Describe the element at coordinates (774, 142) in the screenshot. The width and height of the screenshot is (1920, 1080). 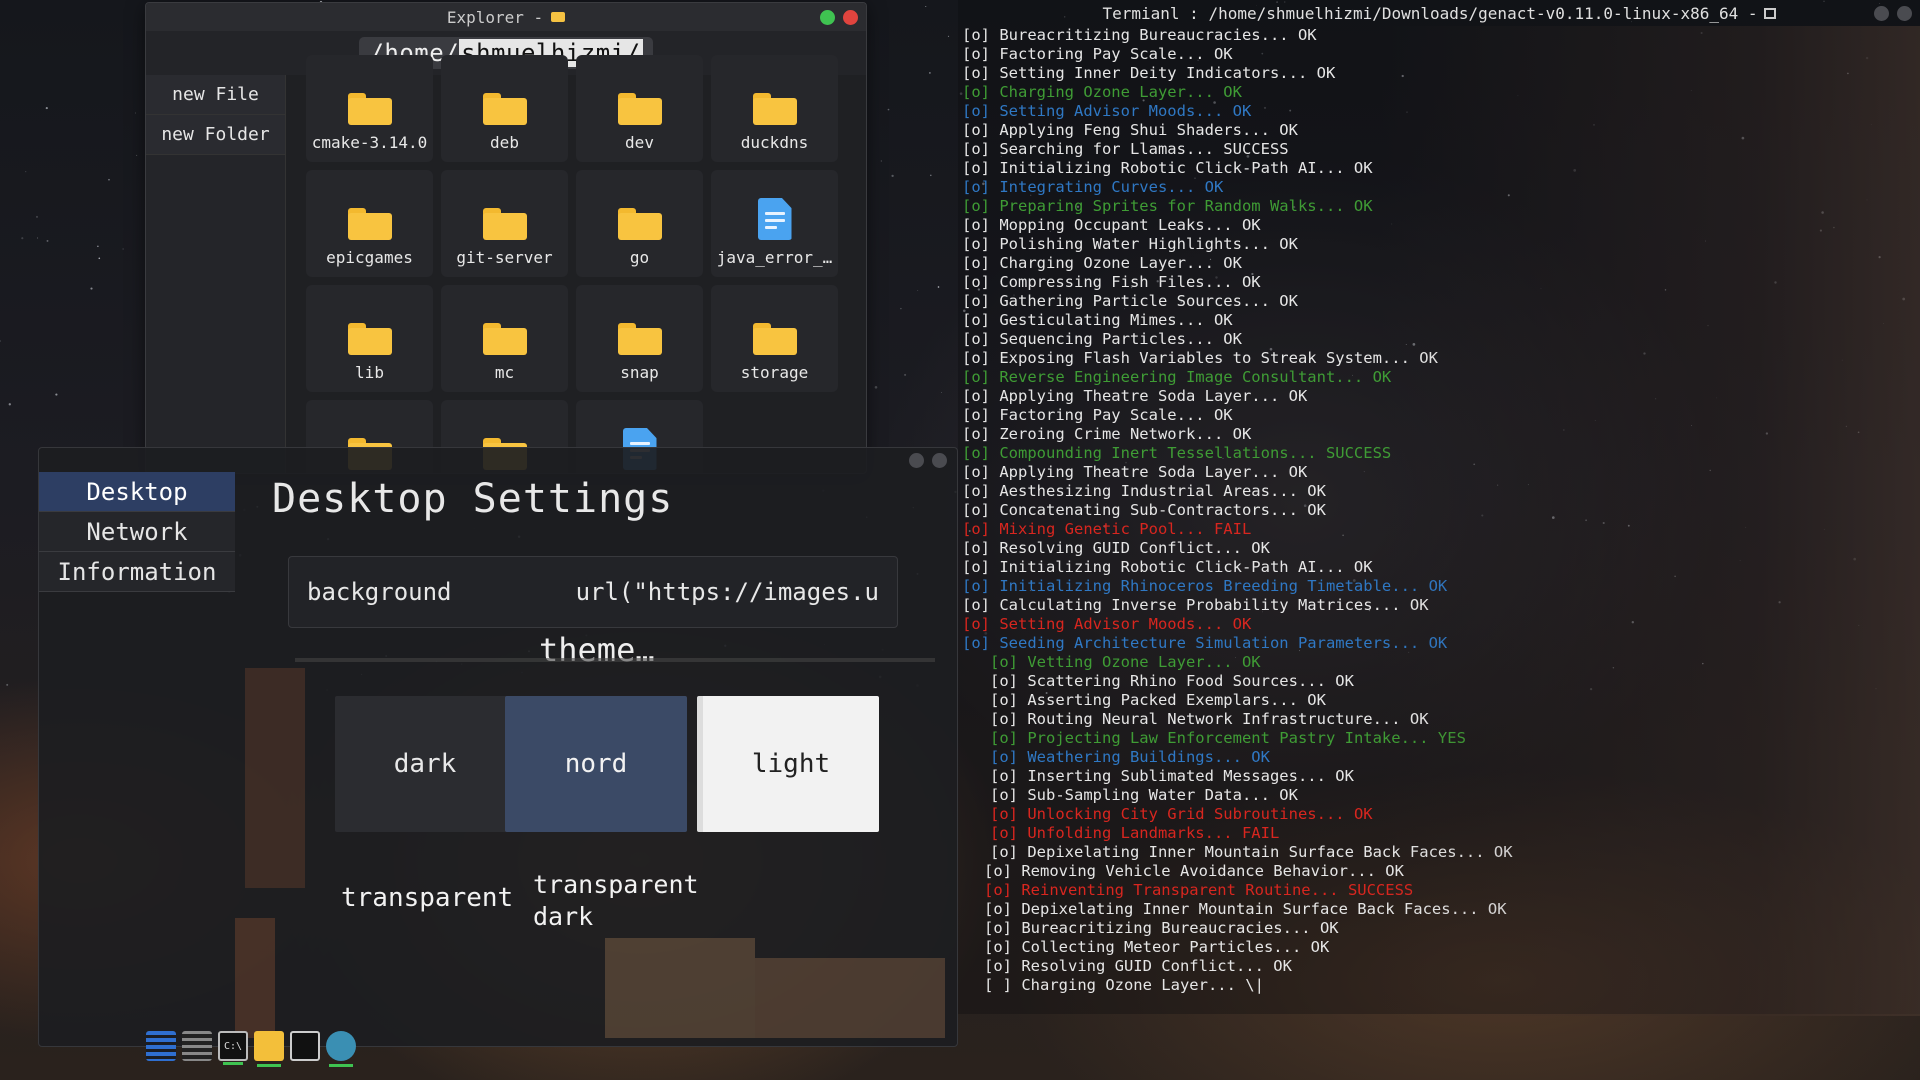
I see `file-name: duckdns` at that location.